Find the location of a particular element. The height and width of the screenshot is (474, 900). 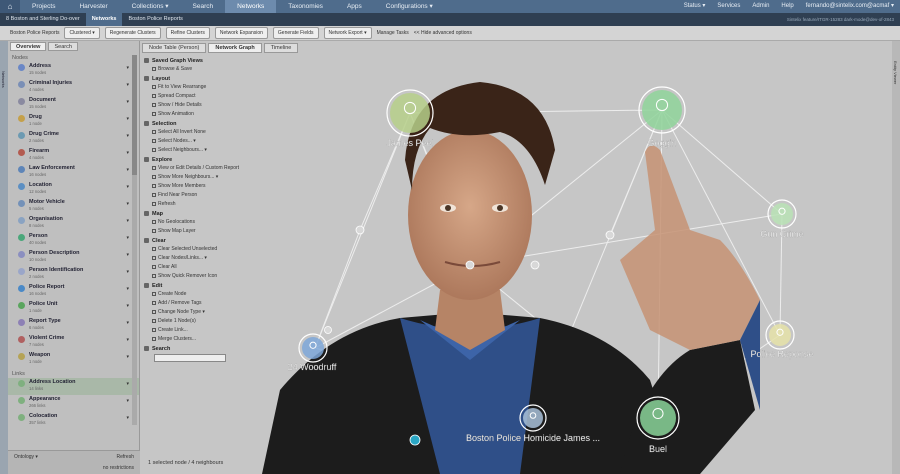

panel-action: Clear Selected Unselected is located at coordinates (194, 249).